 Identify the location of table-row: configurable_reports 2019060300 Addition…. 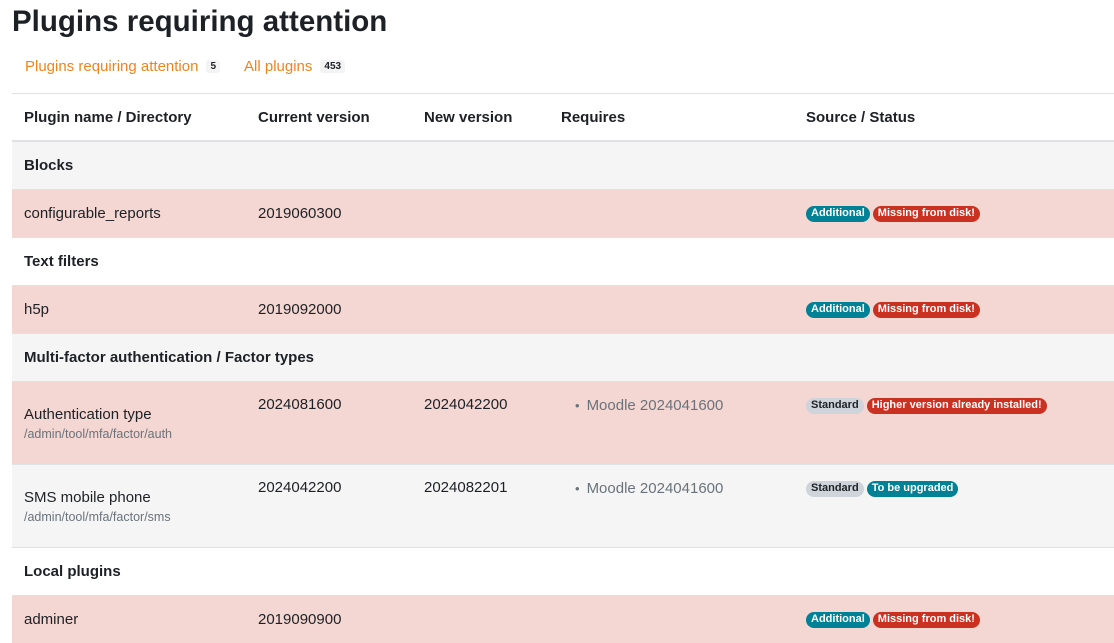
(563, 214).